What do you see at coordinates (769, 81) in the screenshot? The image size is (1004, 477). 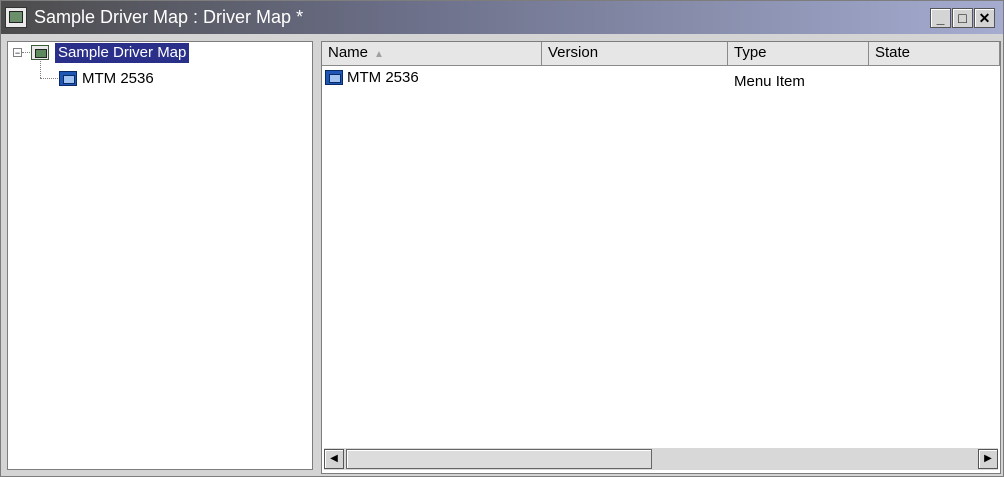 I see `cell-type: Menu Item` at bounding box center [769, 81].